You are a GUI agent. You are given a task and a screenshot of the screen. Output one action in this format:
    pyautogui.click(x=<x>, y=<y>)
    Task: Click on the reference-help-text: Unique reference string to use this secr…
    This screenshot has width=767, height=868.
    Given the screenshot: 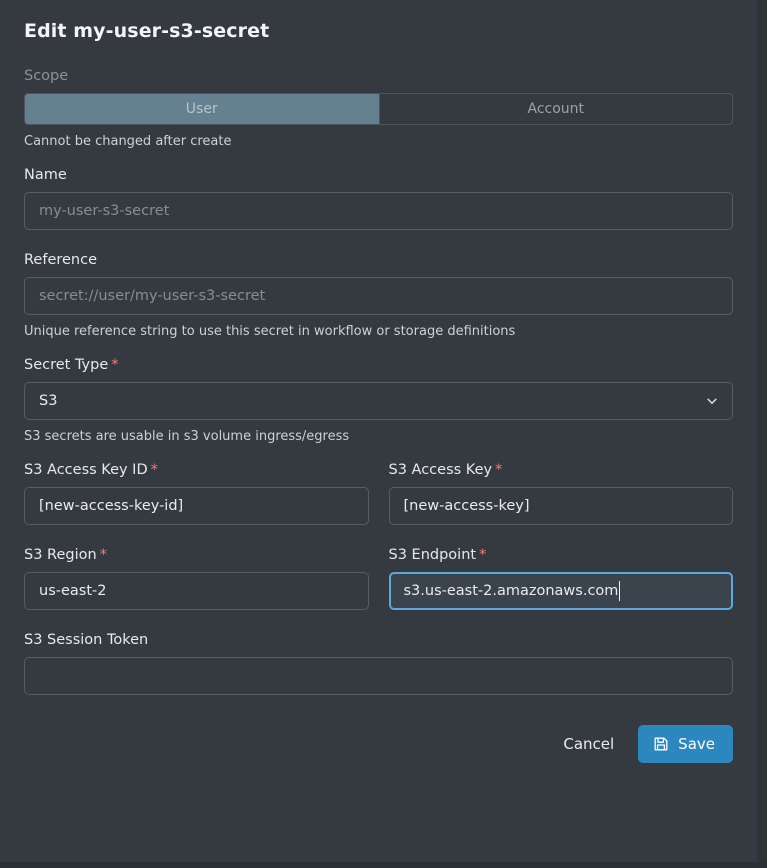 What is the action you would take?
    pyautogui.click(x=270, y=331)
    